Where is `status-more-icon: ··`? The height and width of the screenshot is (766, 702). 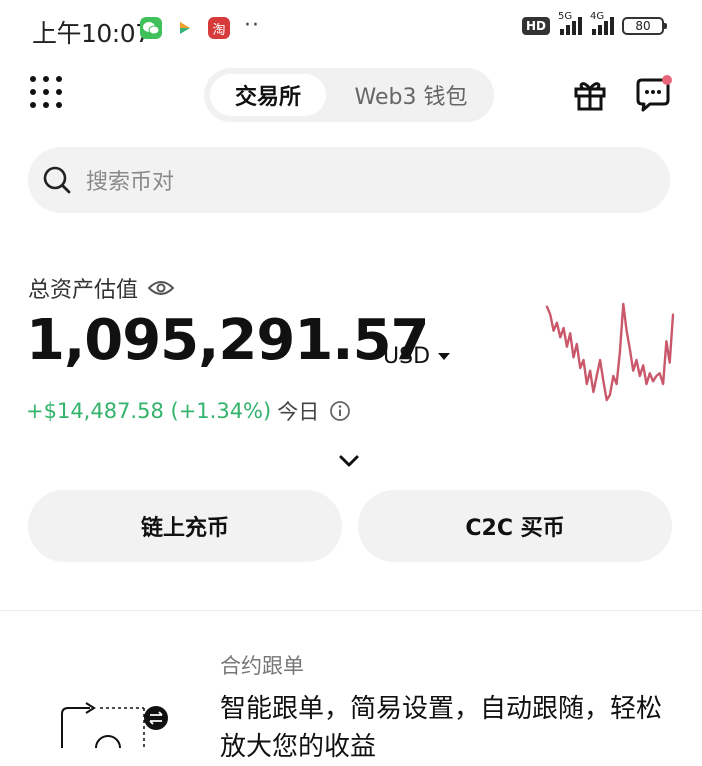
status-more-icon: ·· is located at coordinates (252, 25).